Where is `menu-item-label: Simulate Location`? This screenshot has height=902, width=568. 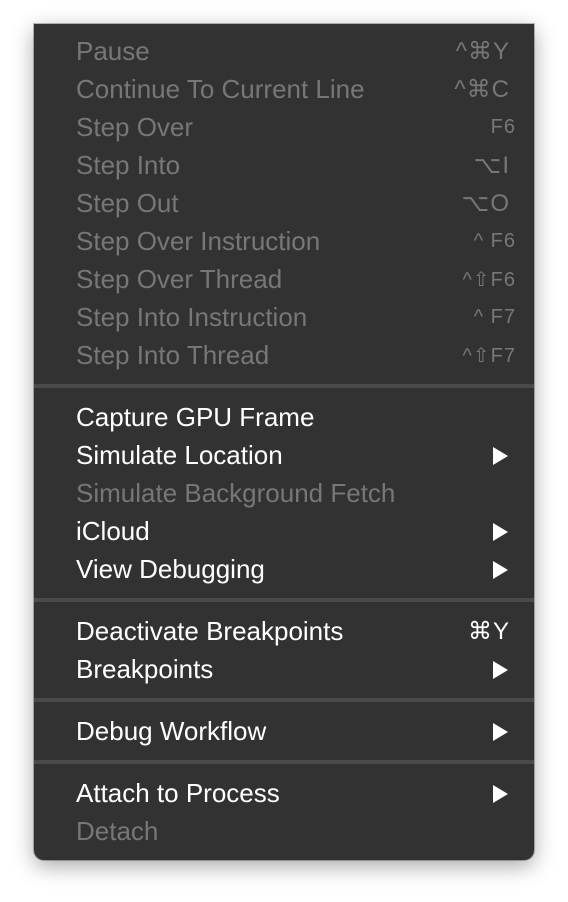
menu-item-label: Simulate Location is located at coordinates (179, 454).